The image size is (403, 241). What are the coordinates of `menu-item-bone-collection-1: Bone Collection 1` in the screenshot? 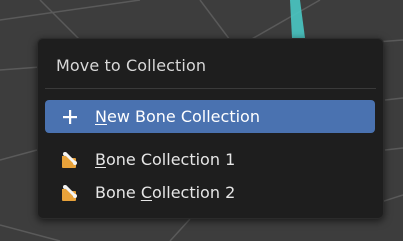 It's located at (210, 159).